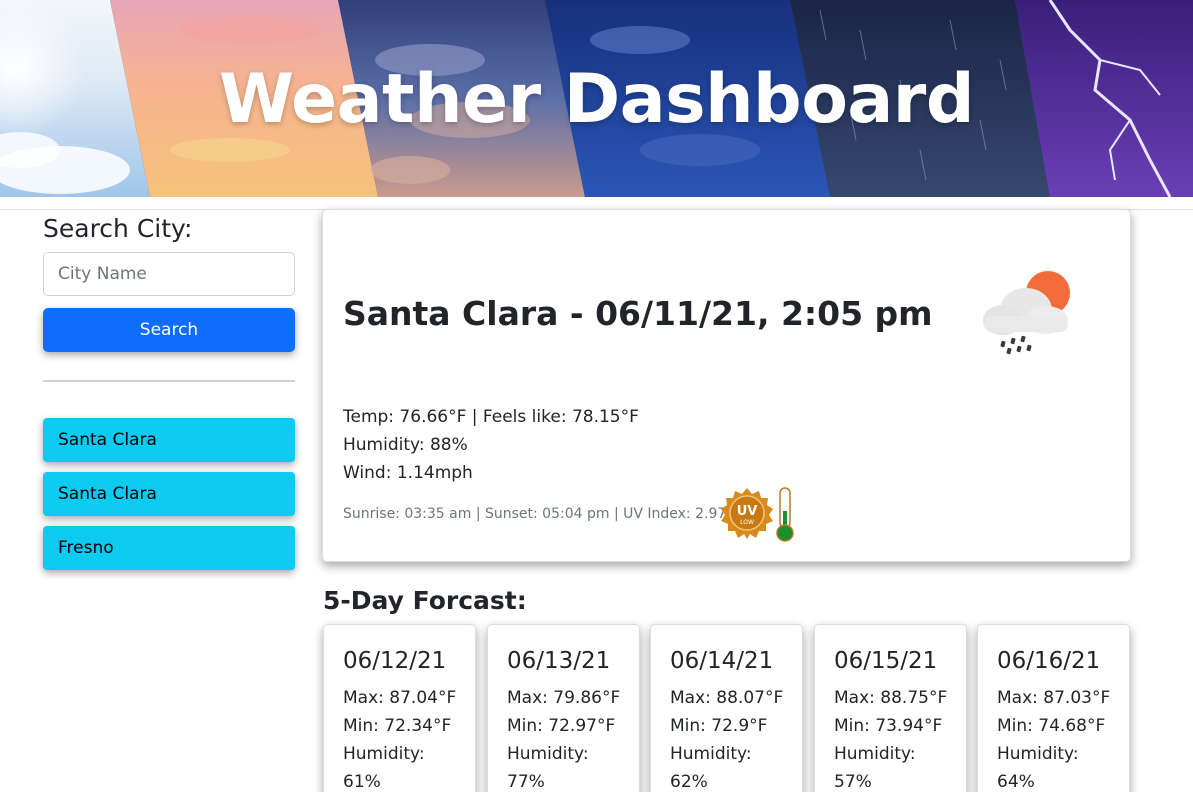  Describe the element at coordinates (689, 782) in the screenshot. I see `forecast-humidity-value: 62%` at that location.